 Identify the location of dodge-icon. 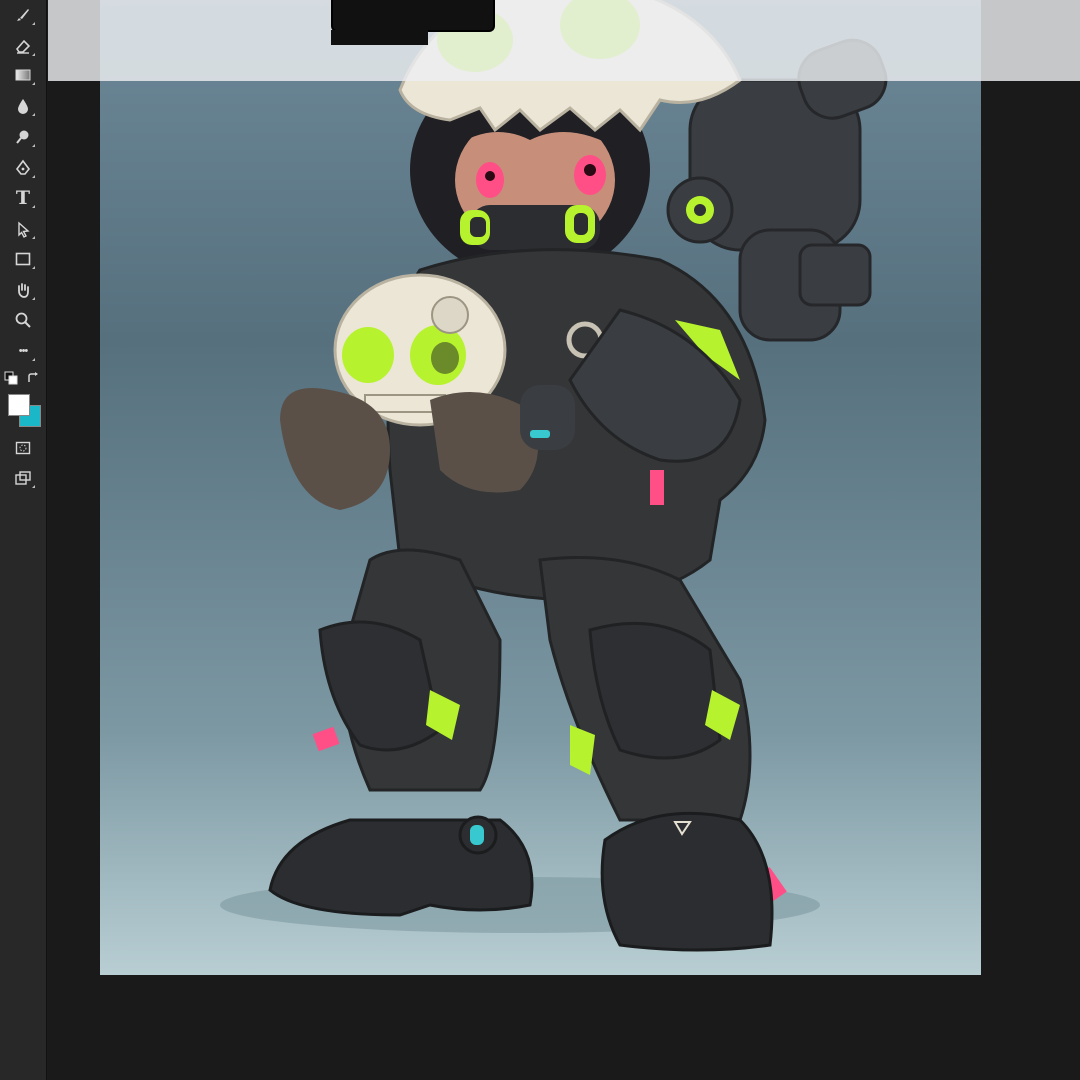
(22, 137).